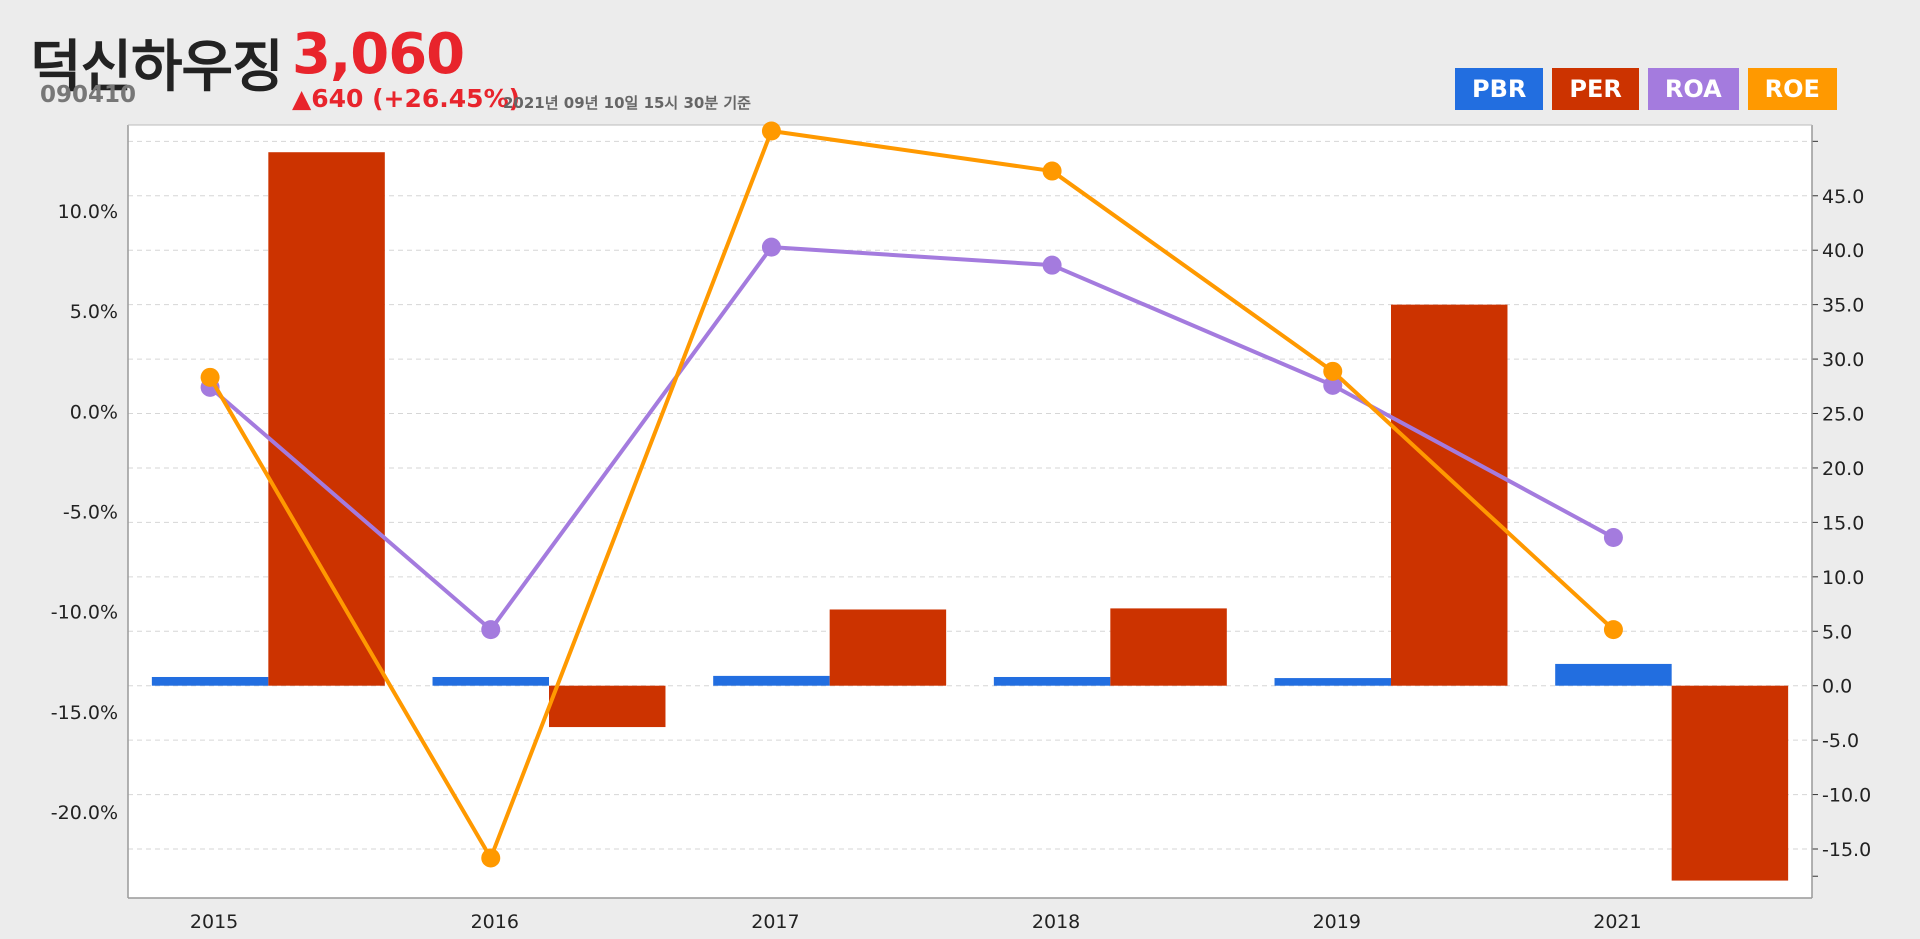 The width and height of the screenshot is (1920, 939). Describe the element at coordinates (1843, 415) in the screenshot. I see `right-axis-tick-label: 25.0` at that location.